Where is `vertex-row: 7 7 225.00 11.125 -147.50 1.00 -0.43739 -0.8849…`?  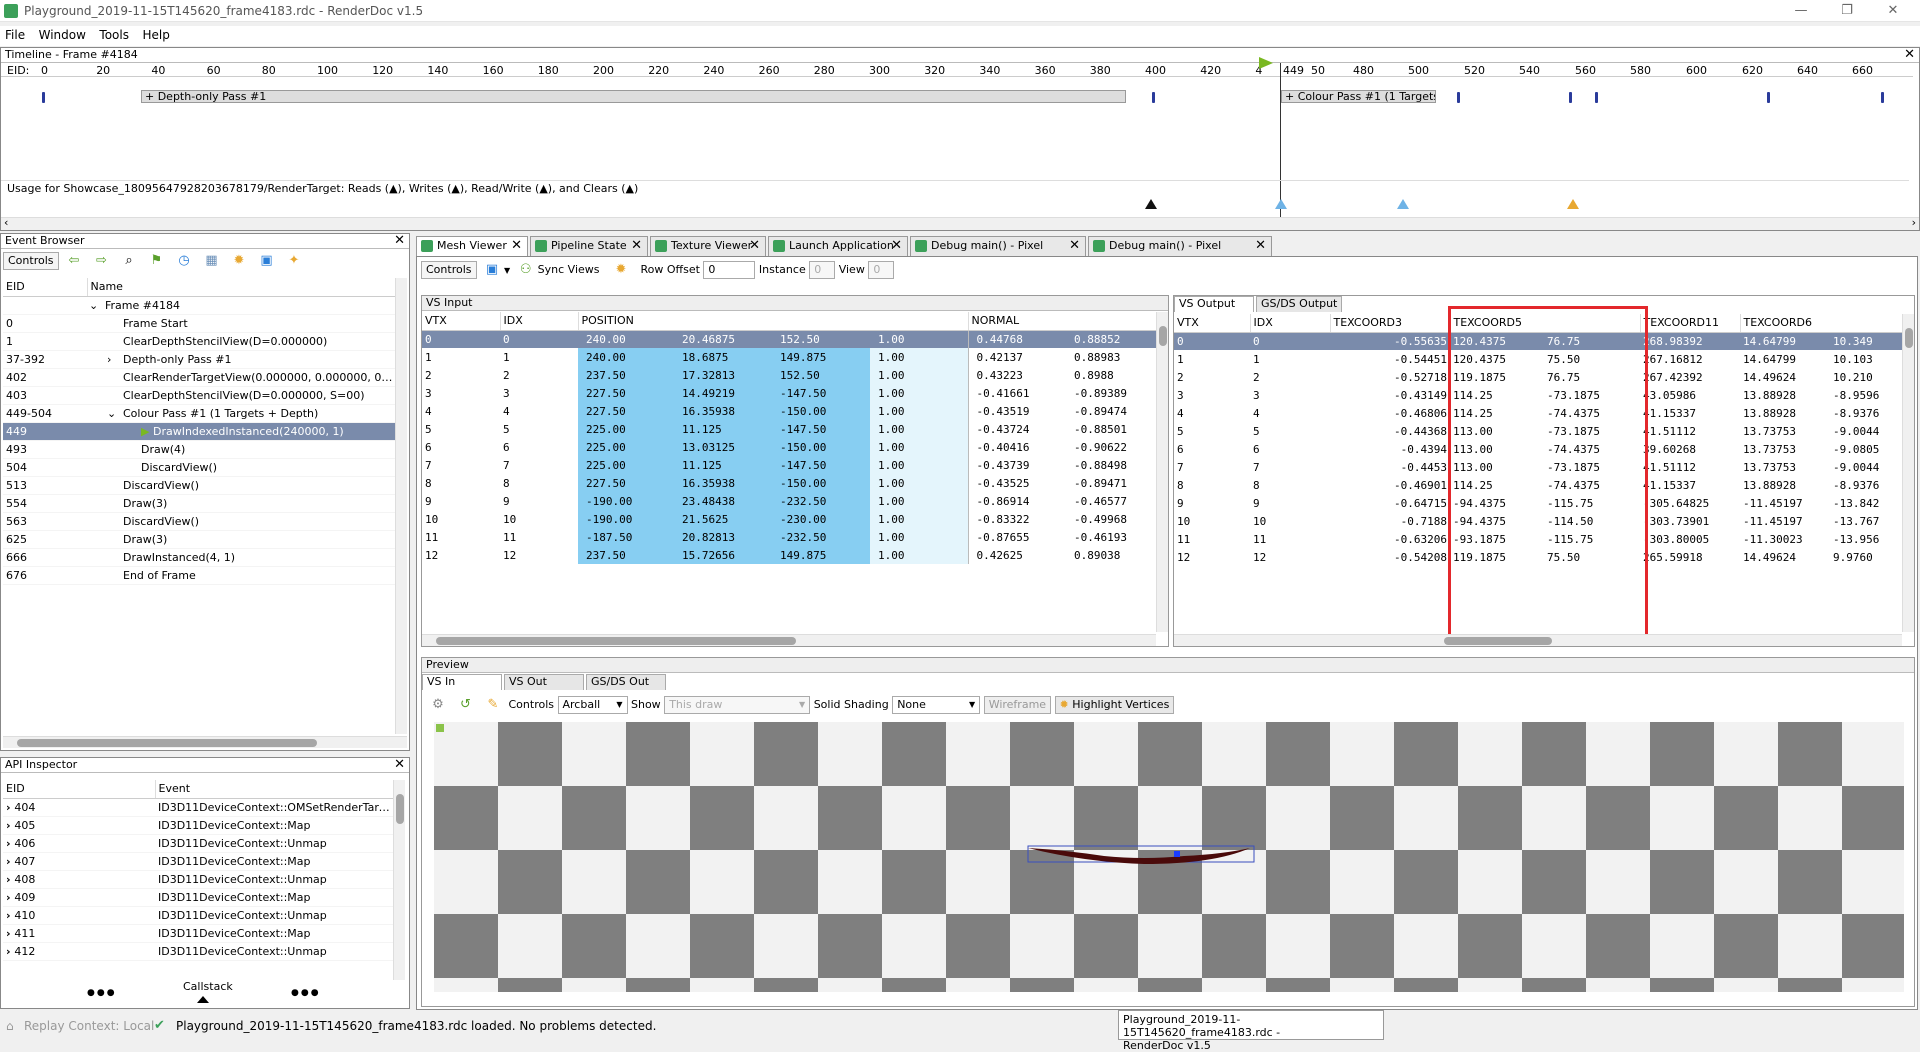
vertex-row: 7 7 225.00 11.125 -147.50 1.00 -0.43739 -0.8849… is located at coordinates (789, 465).